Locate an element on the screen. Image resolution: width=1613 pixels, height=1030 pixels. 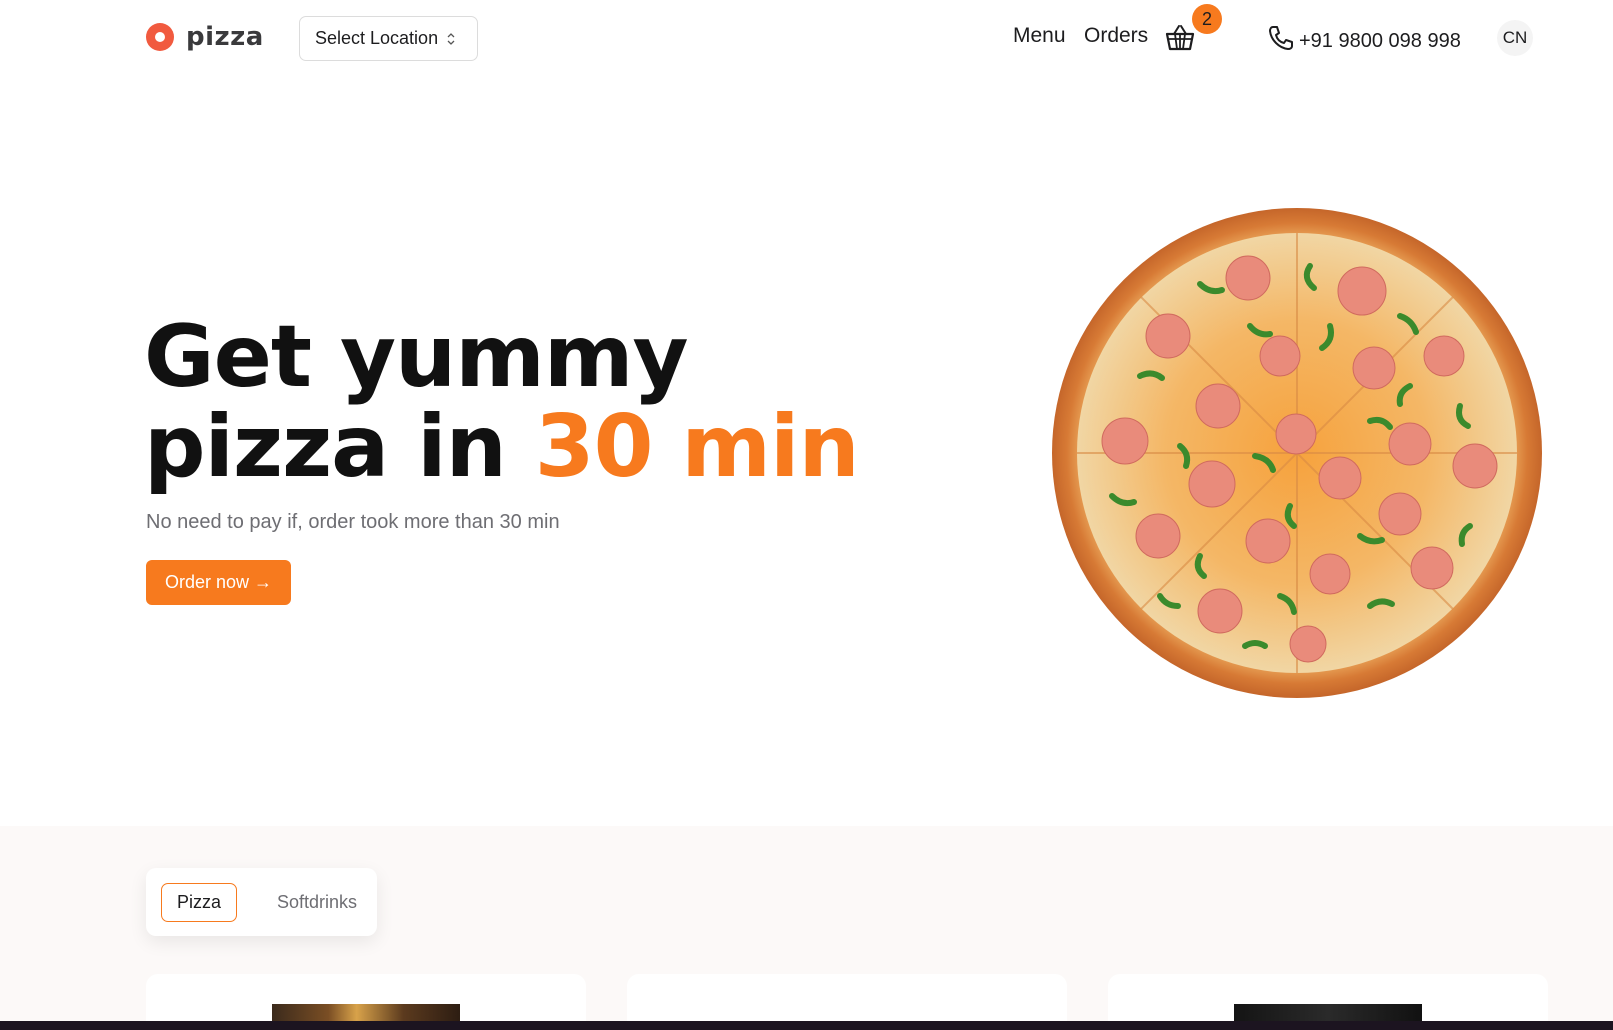
nav-orders-link: Orders is located at coordinates (1116, 36).